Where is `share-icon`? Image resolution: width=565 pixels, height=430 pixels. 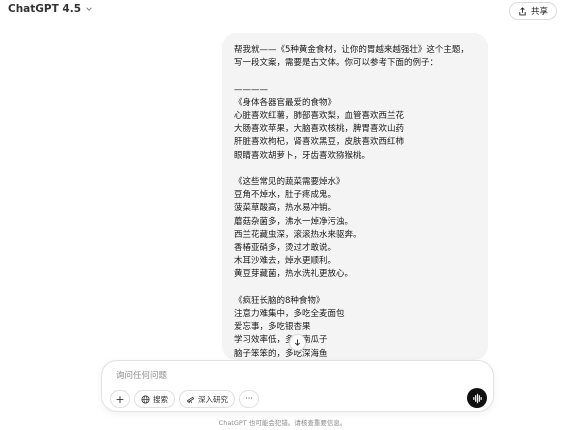
share-icon is located at coordinates (522, 10).